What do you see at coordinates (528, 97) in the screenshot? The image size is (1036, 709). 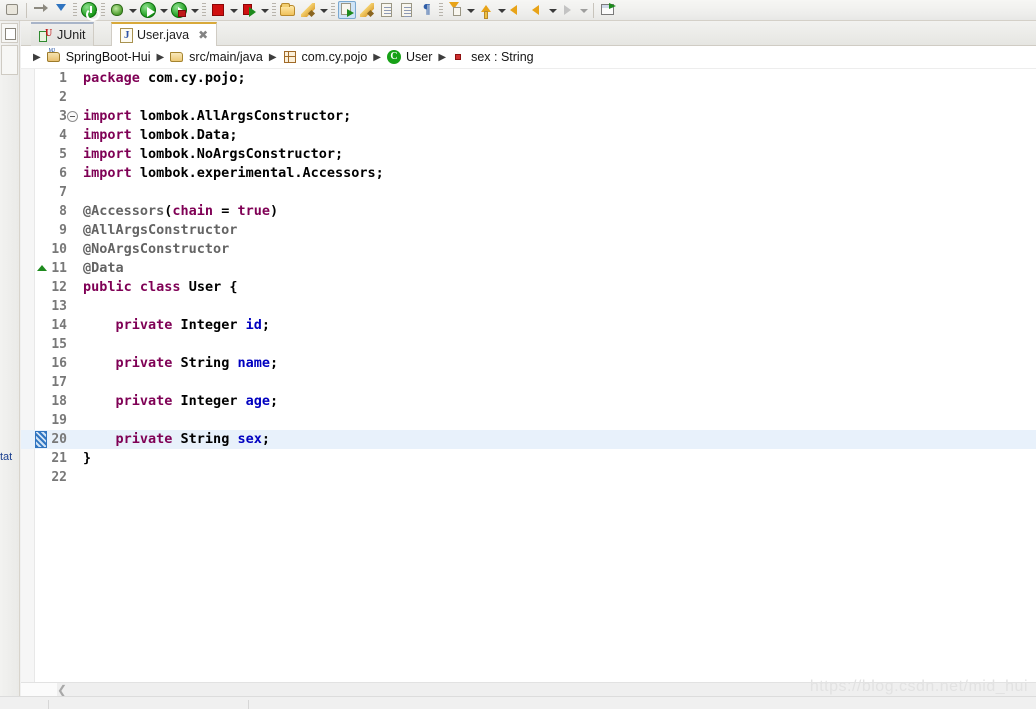 I see `code-line: 2` at bounding box center [528, 97].